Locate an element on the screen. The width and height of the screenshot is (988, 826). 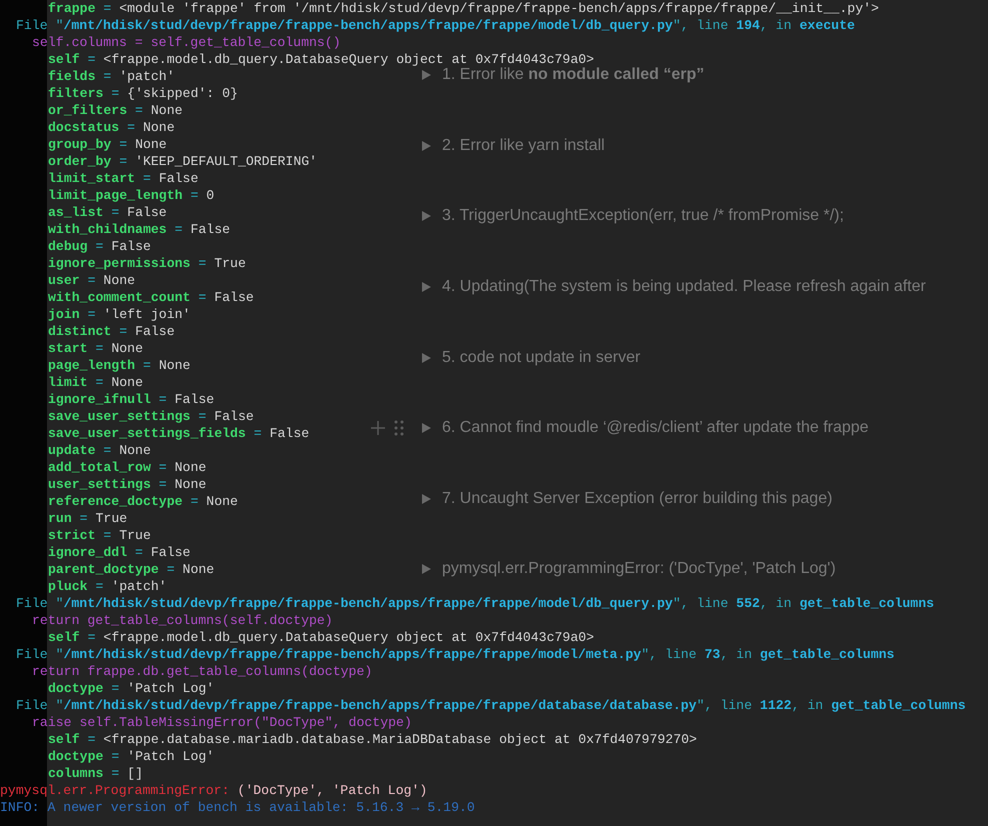
terminal-line: add_total_row = None is located at coordinates (127, 467).